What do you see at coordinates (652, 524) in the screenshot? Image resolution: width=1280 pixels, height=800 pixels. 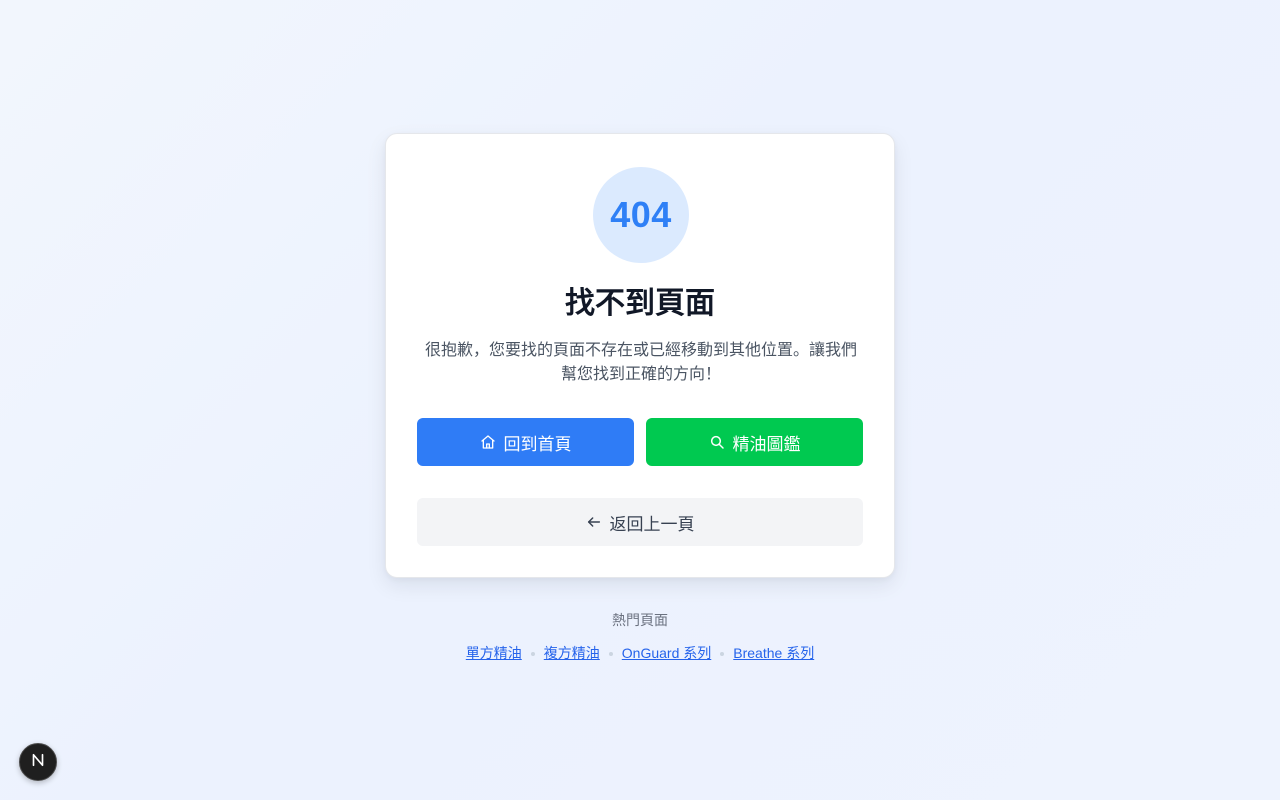 I see `back-button-label: 返回上一頁` at bounding box center [652, 524].